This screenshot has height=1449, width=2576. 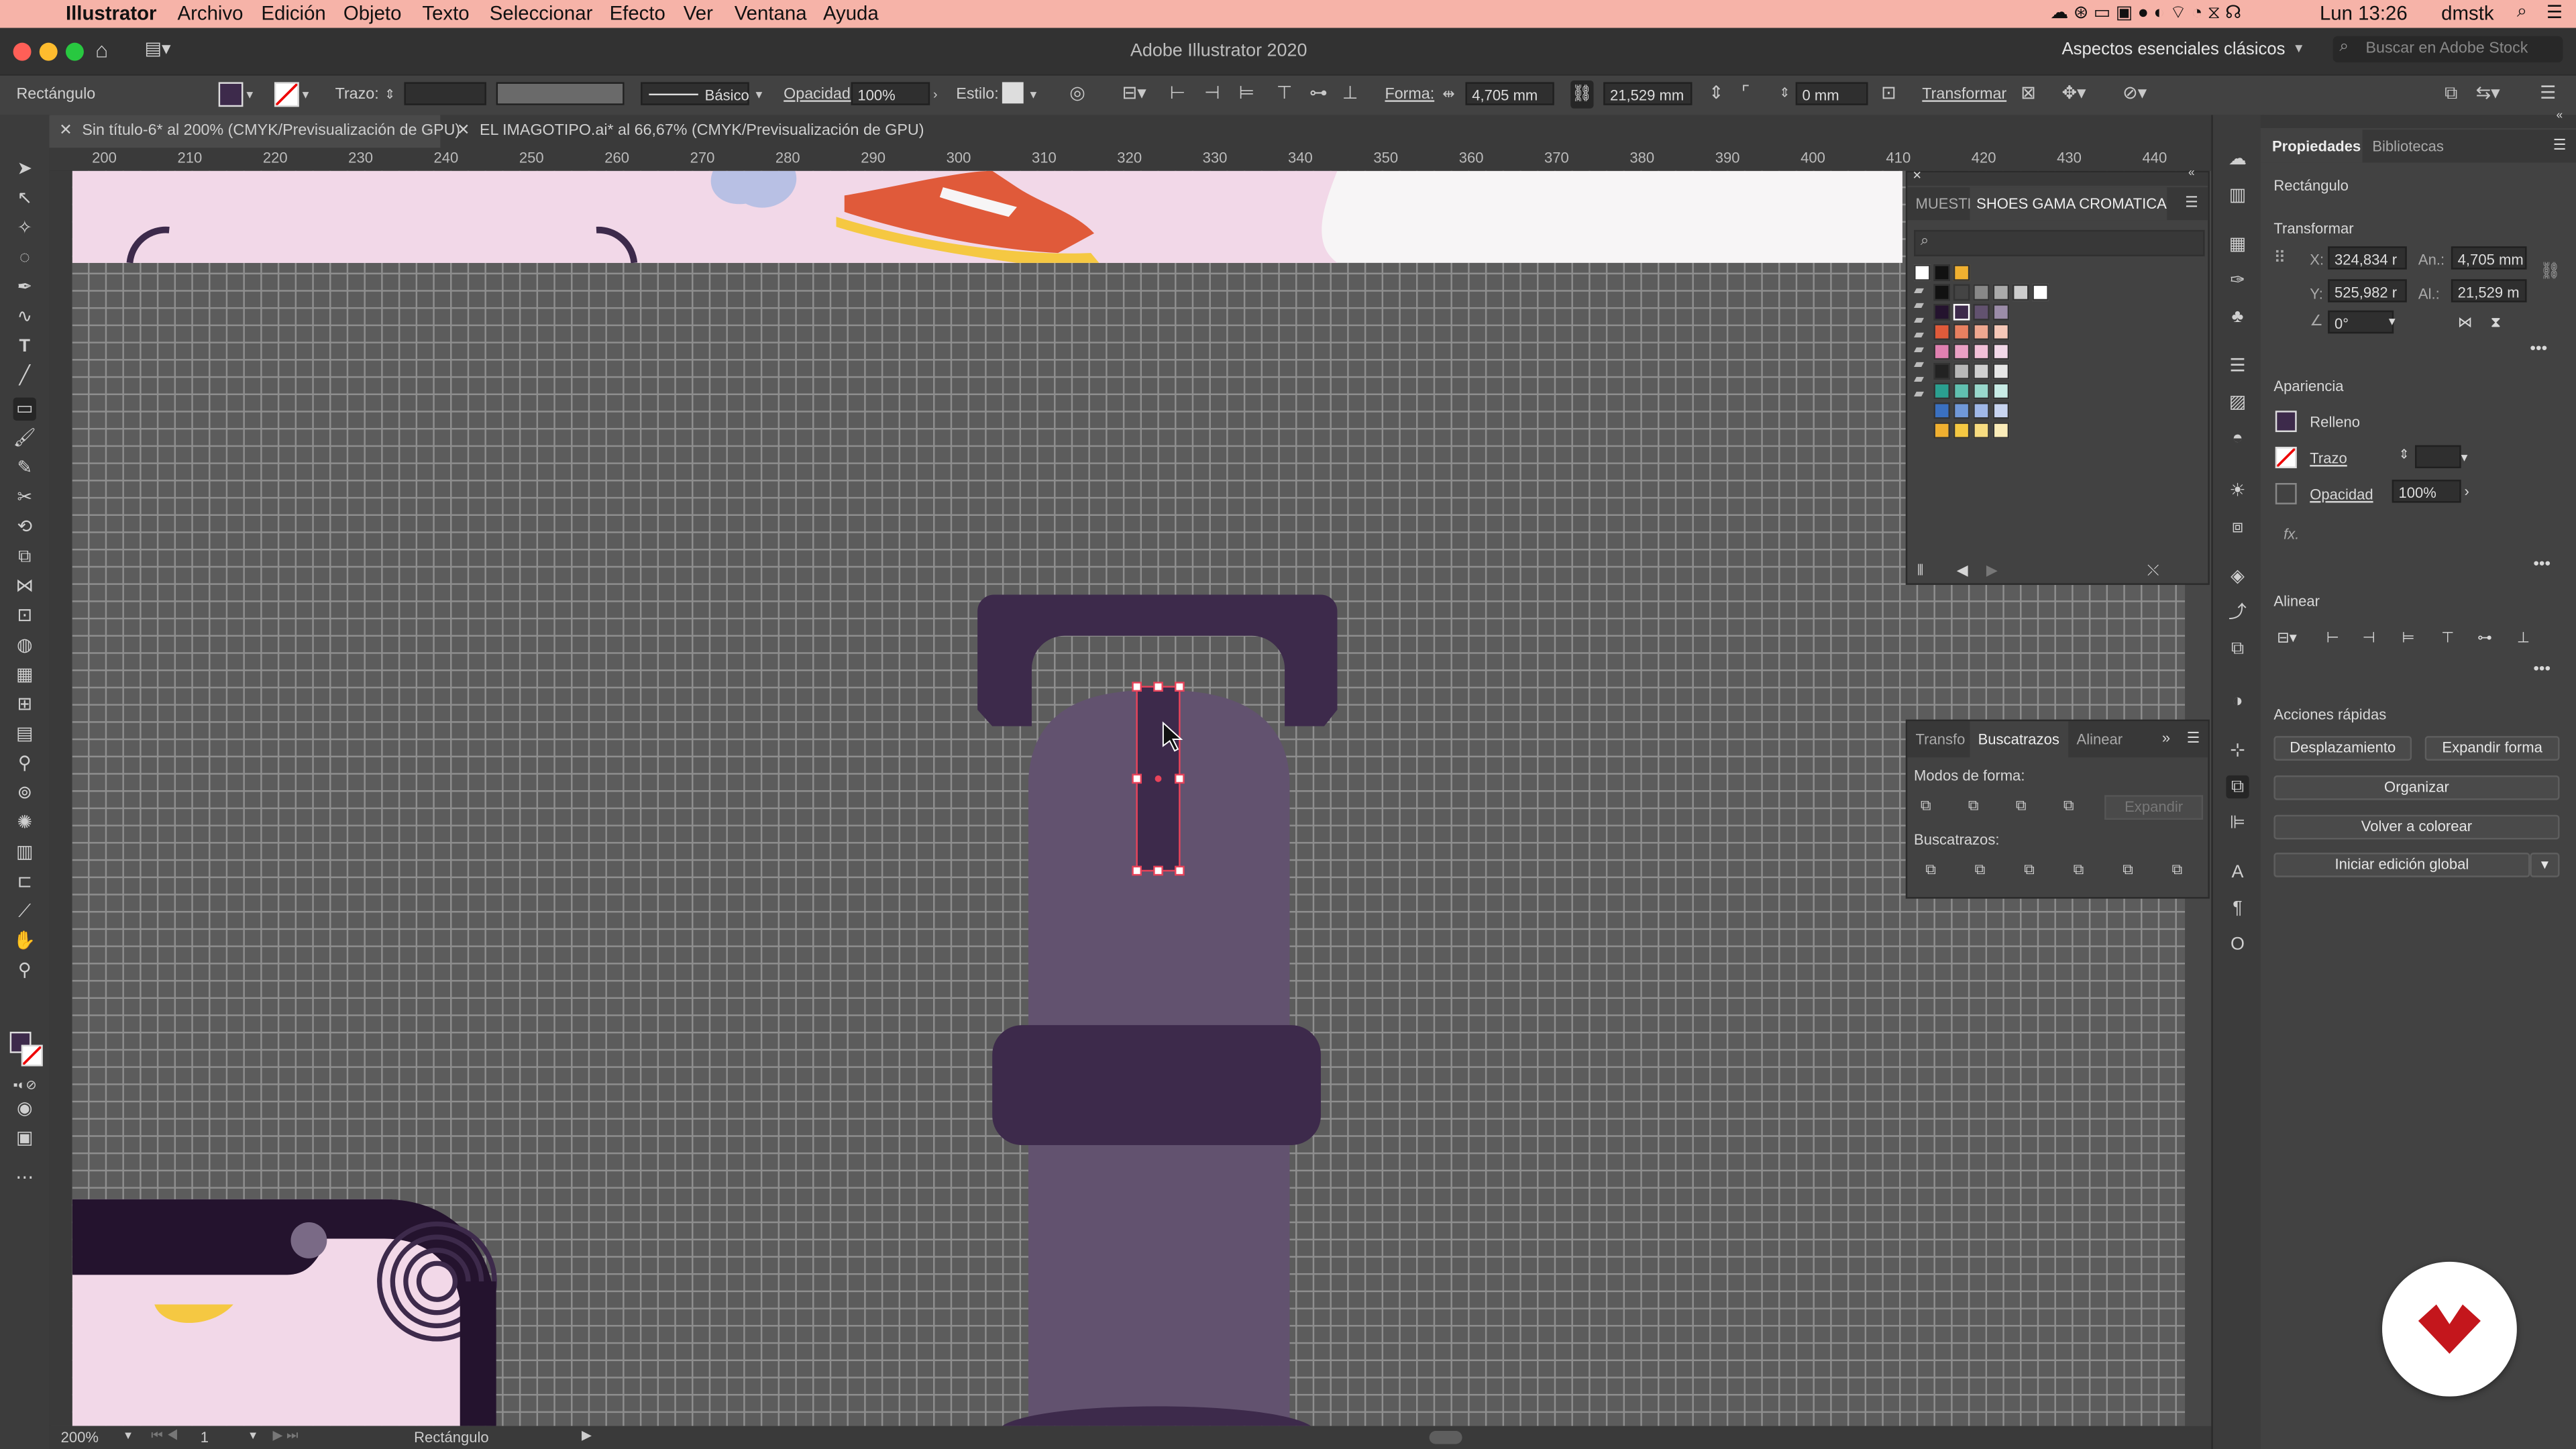 What do you see at coordinates (24, 317) in the screenshot?
I see `curvature-tool-icon: ∿` at bounding box center [24, 317].